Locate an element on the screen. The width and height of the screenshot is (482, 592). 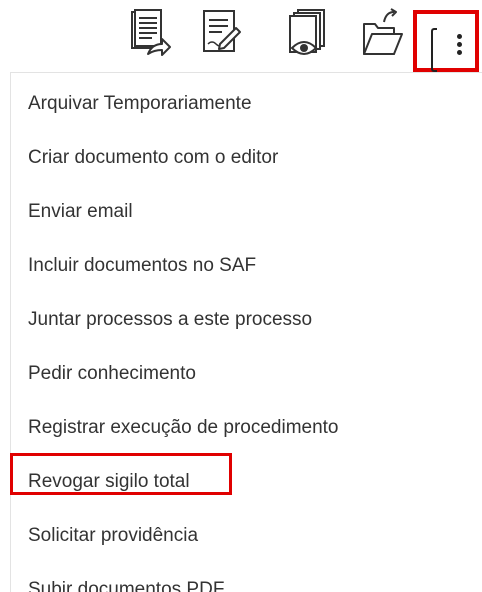
open-folder-icon is located at coordinates (382, 34).